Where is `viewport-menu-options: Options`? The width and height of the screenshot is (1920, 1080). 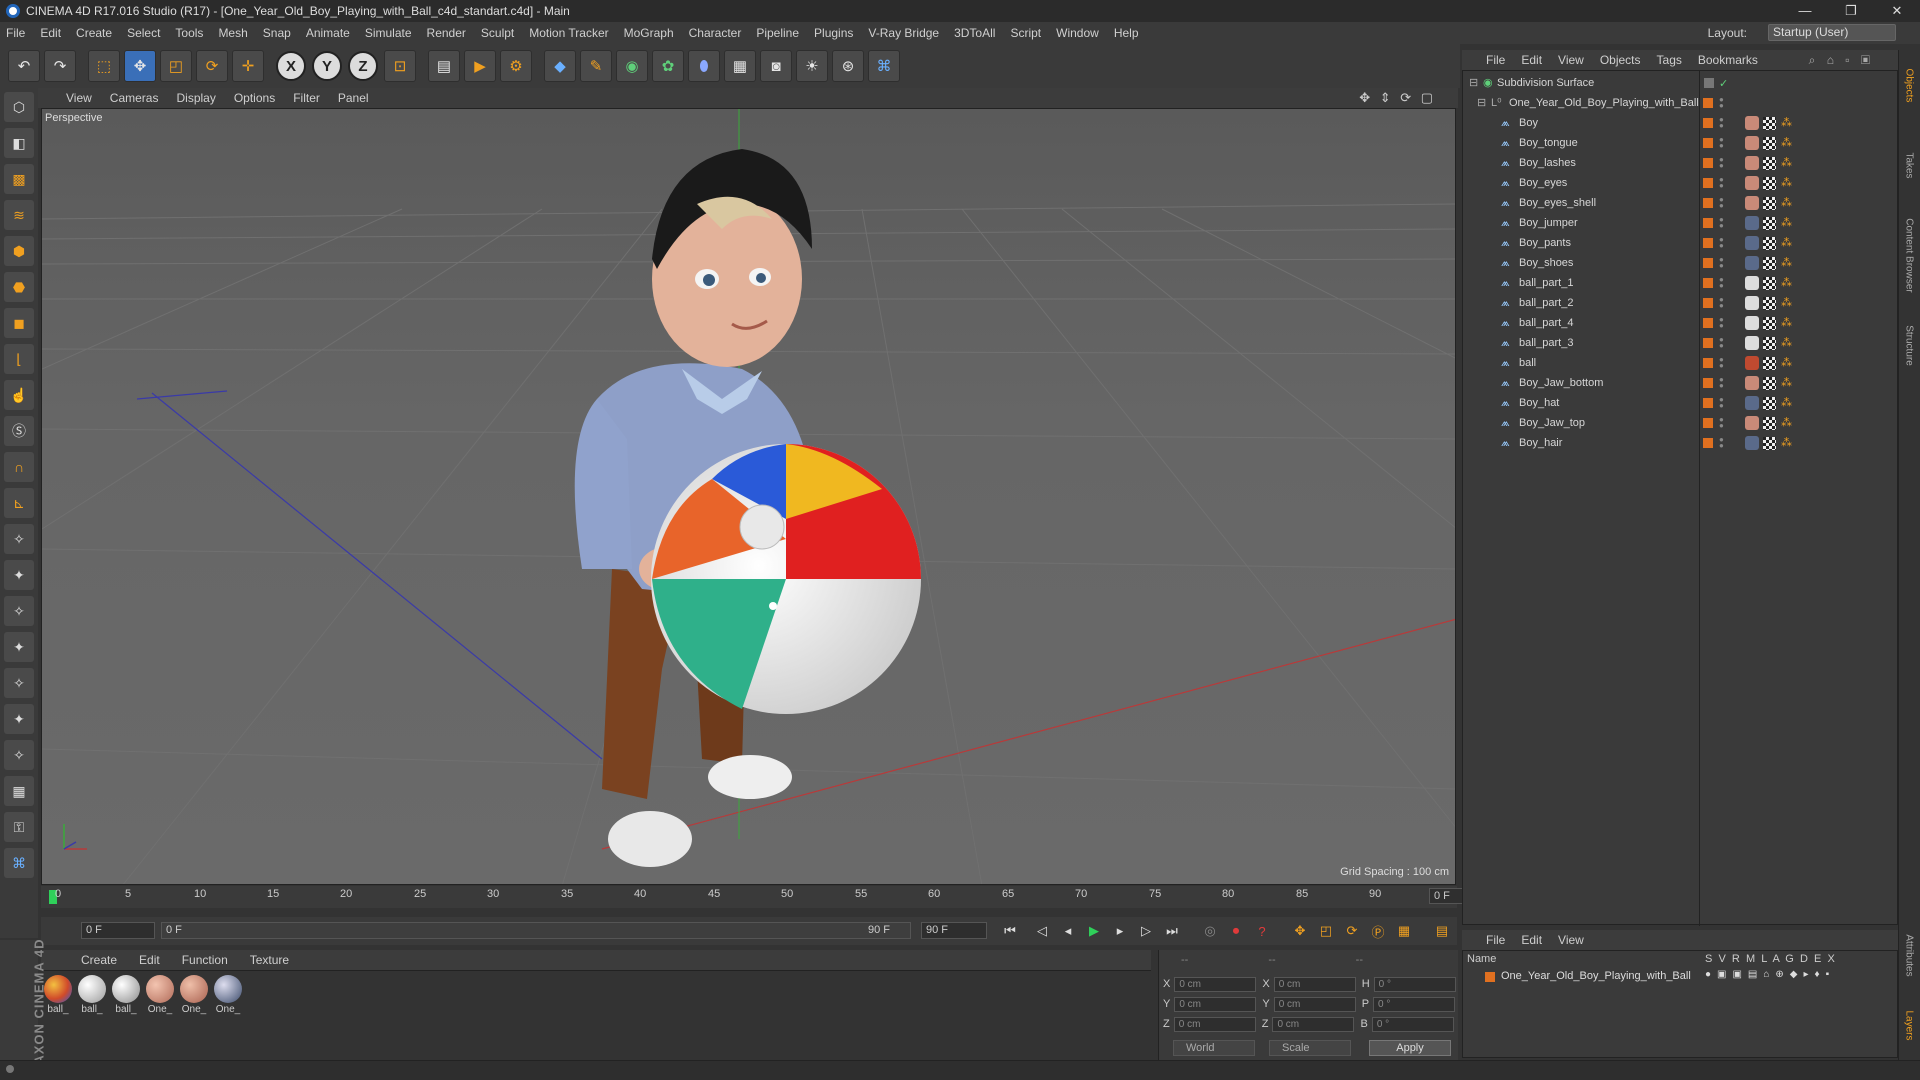
viewport-menu-options: Options is located at coordinates (254, 98).